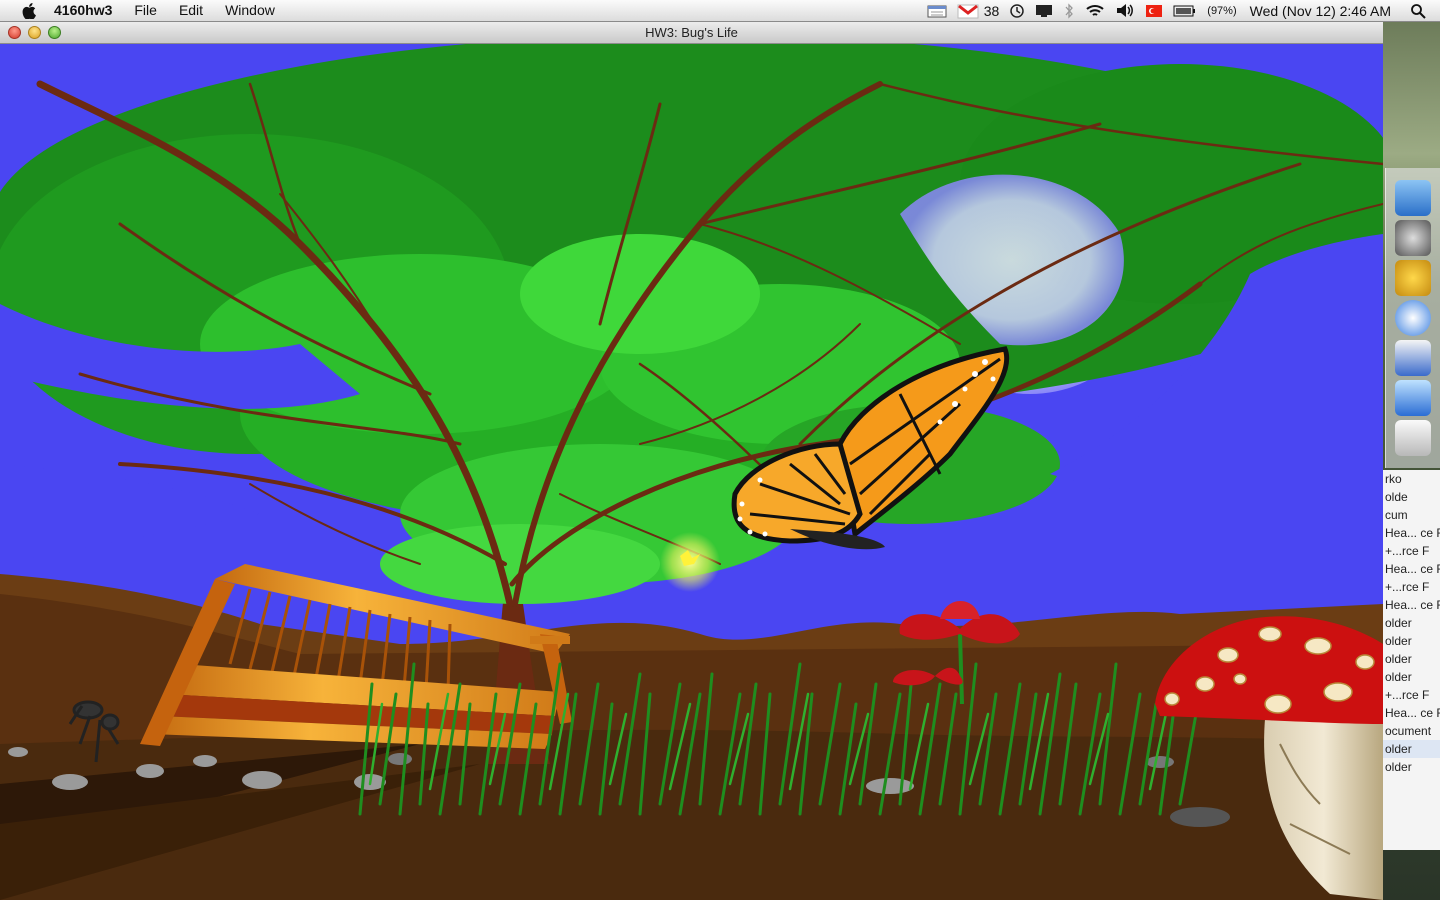 The height and width of the screenshot is (900, 1440). What do you see at coordinates (1413, 438) in the screenshot?
I see `textedit-icon` at bounding box center [1413, 438].